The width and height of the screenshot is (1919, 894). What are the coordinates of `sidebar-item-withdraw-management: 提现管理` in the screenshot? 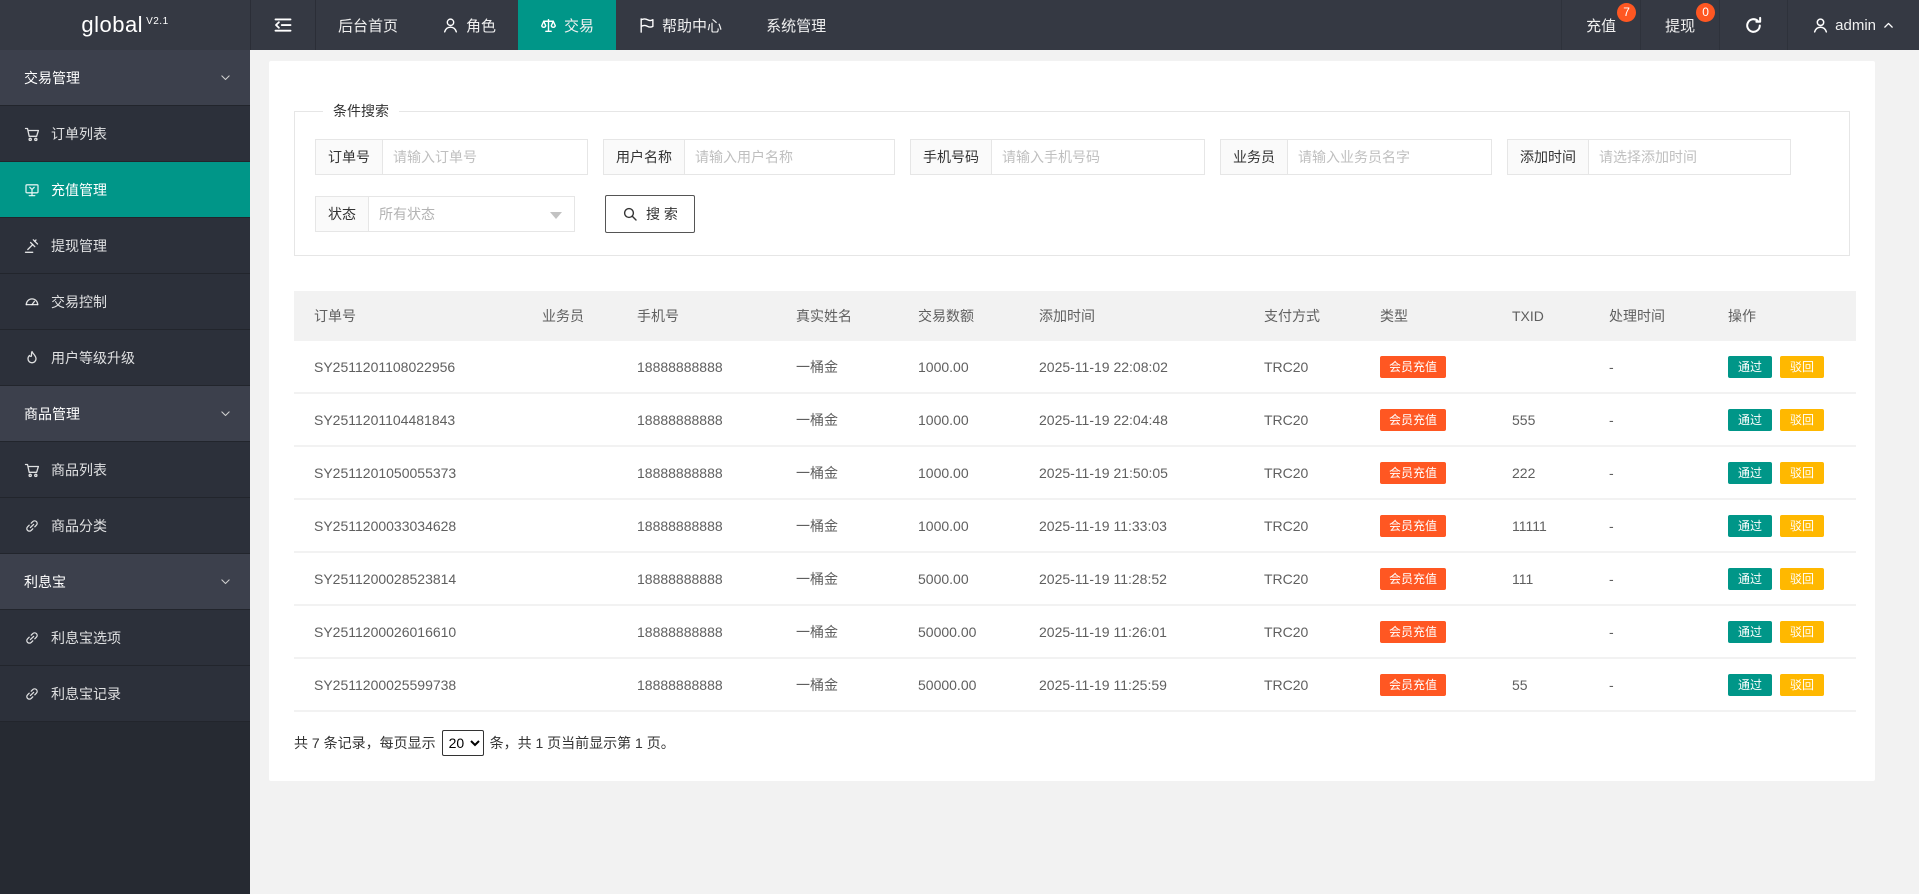 It's located at (125, 246).